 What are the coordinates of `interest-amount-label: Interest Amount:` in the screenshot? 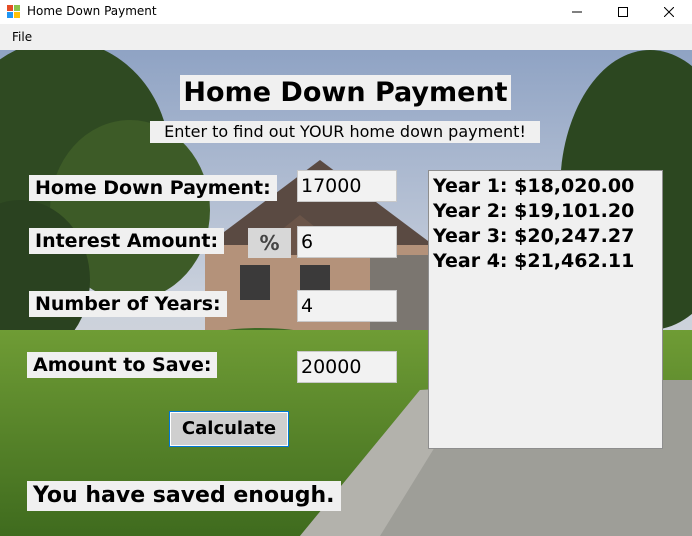 It's located at (127, 241).